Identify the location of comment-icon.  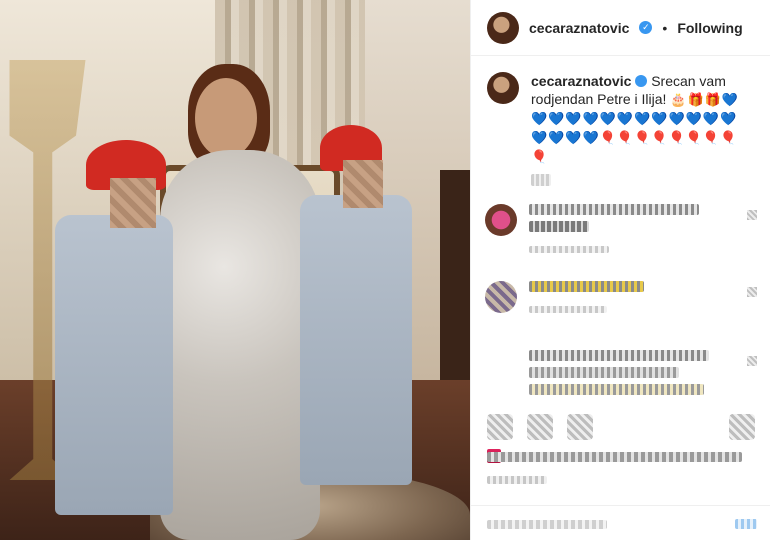
(540, 427).